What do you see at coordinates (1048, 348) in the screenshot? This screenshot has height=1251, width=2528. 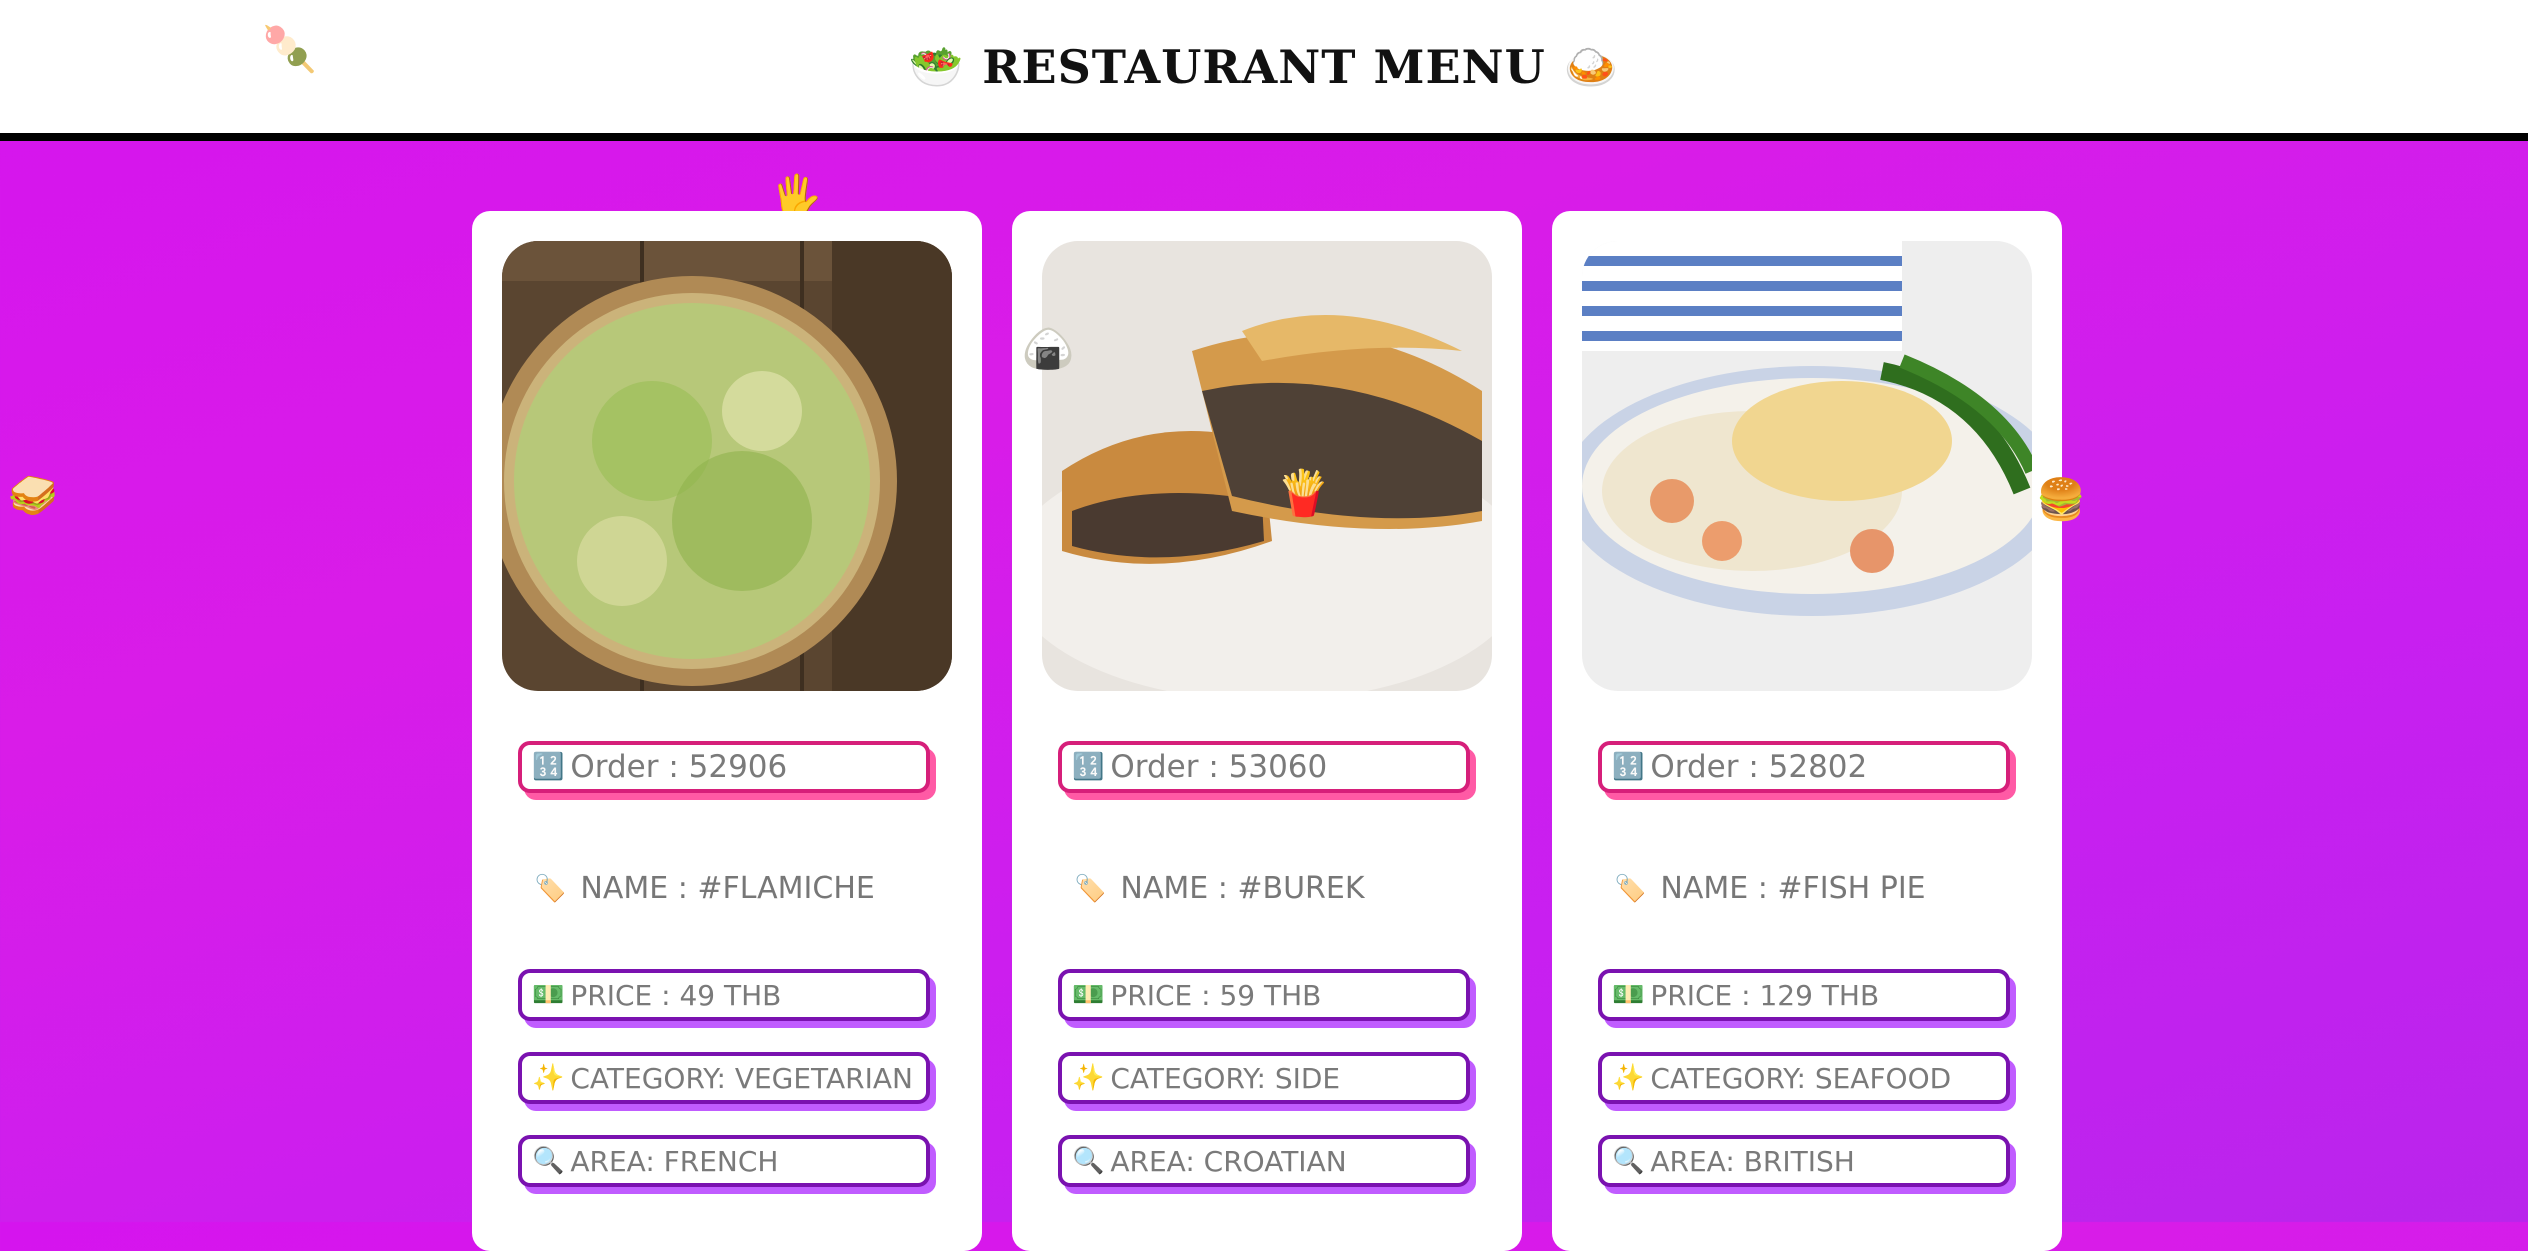 I see `rice-ball-icon: 🍙` at bounding box center [1048, 348].